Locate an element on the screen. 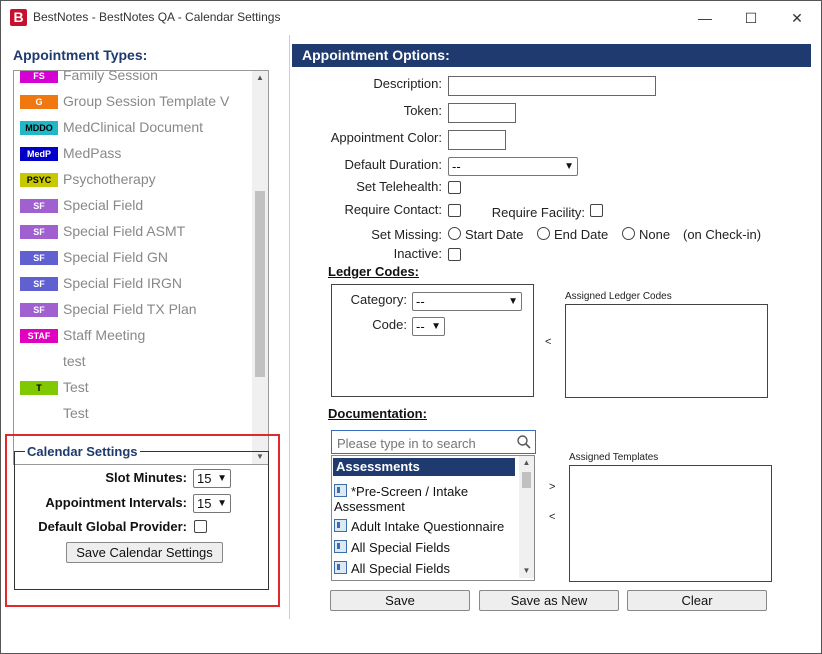 This screenshot has width=822, height=654. appointment-type-item: STAF Staff Meeting is located at coordinates (132, 336).